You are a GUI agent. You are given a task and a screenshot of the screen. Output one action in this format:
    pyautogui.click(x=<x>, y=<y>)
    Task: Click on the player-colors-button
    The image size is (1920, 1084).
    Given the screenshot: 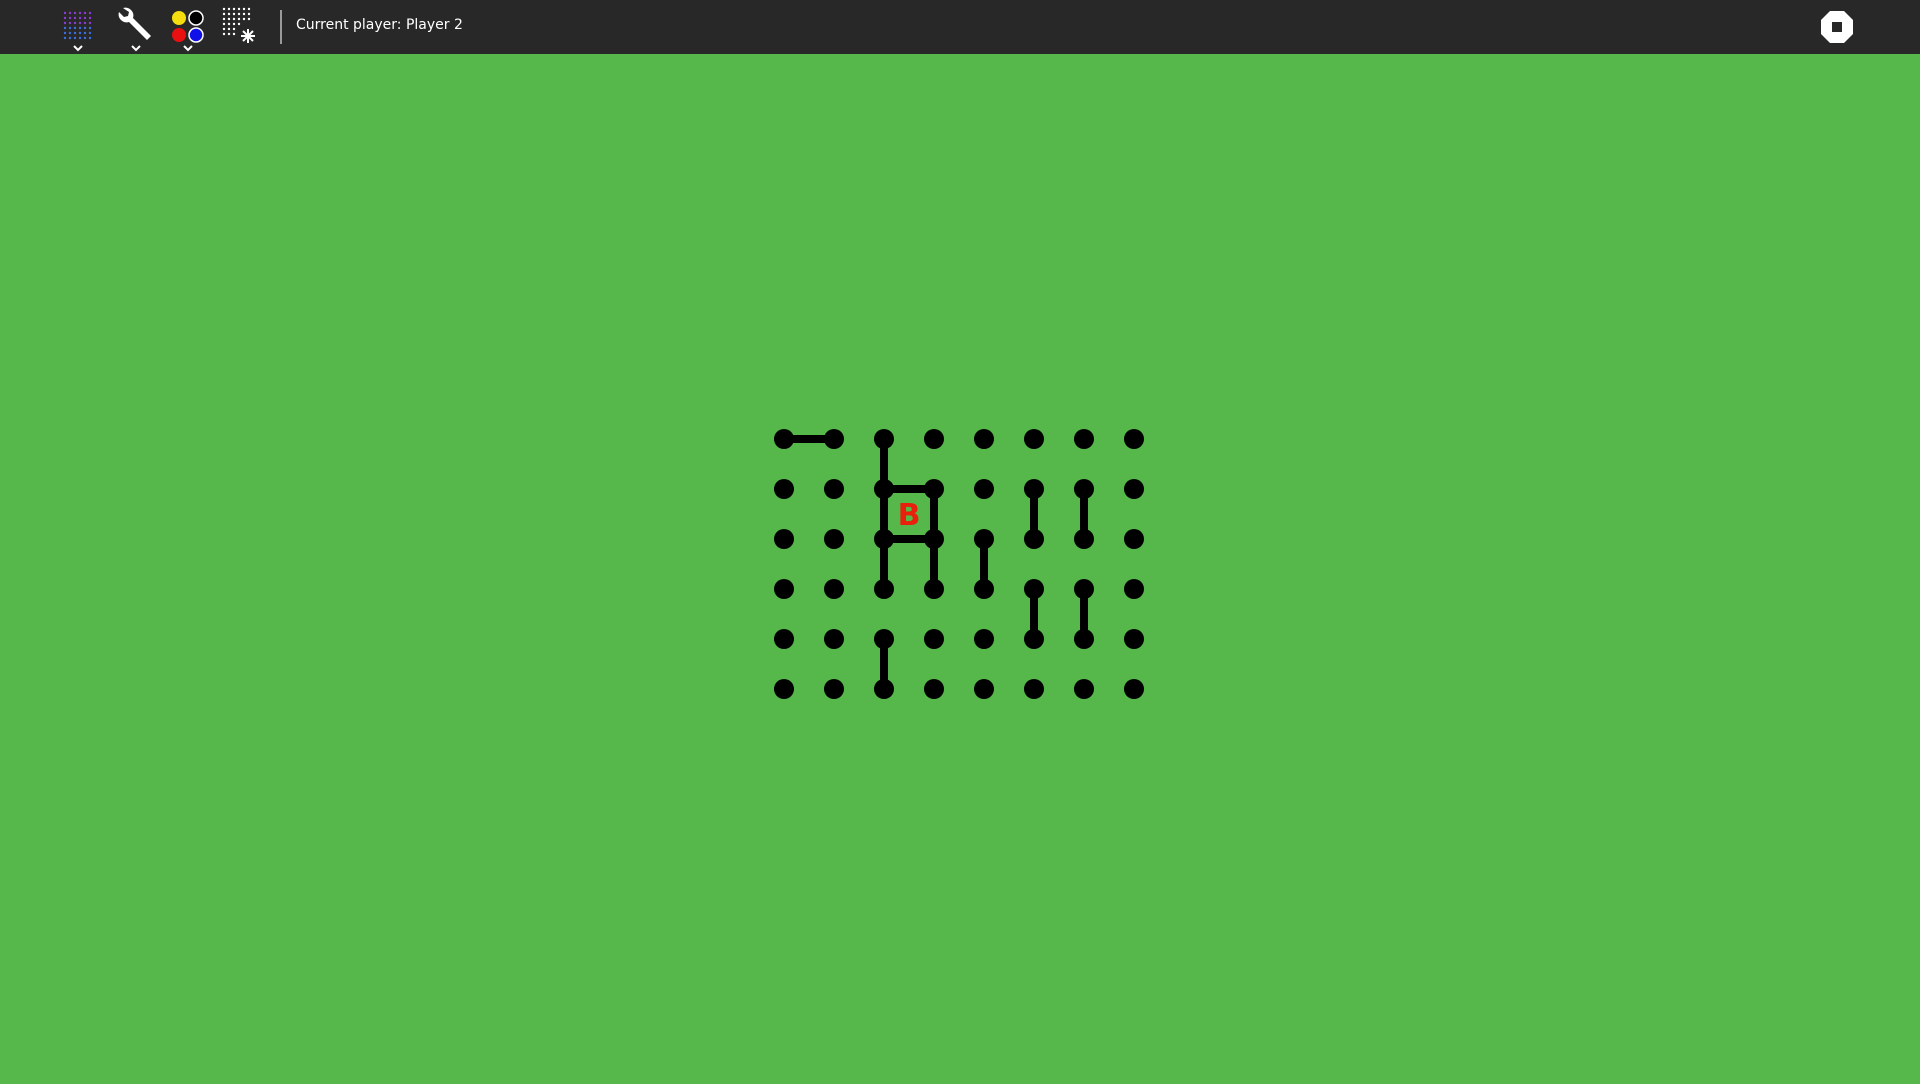 What is the action you would take?
    pyautogui.click(x=188, y=27)
    